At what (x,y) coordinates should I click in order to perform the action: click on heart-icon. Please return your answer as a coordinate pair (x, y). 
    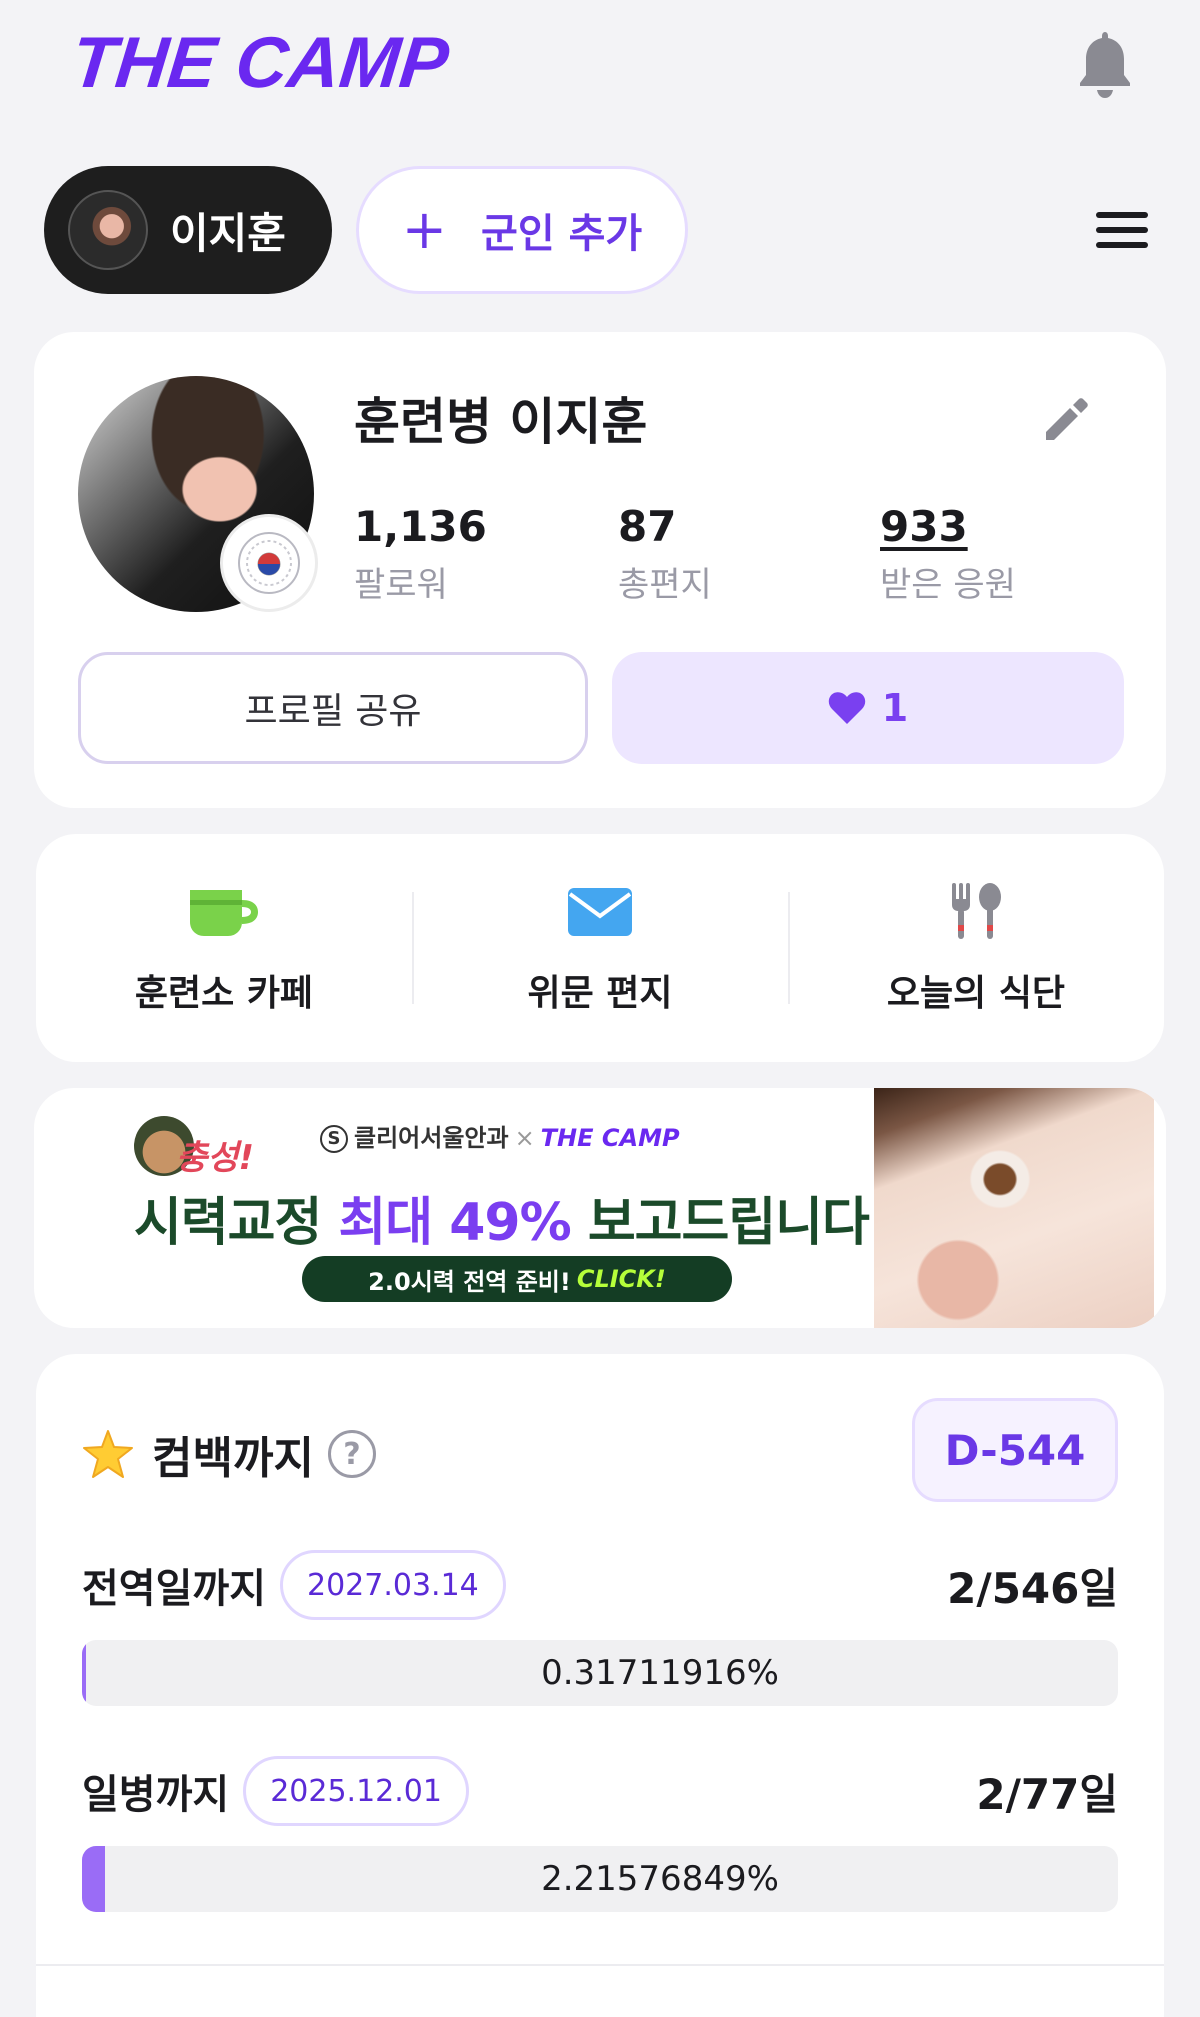
    Looking at the image, I should click on (846, 708).